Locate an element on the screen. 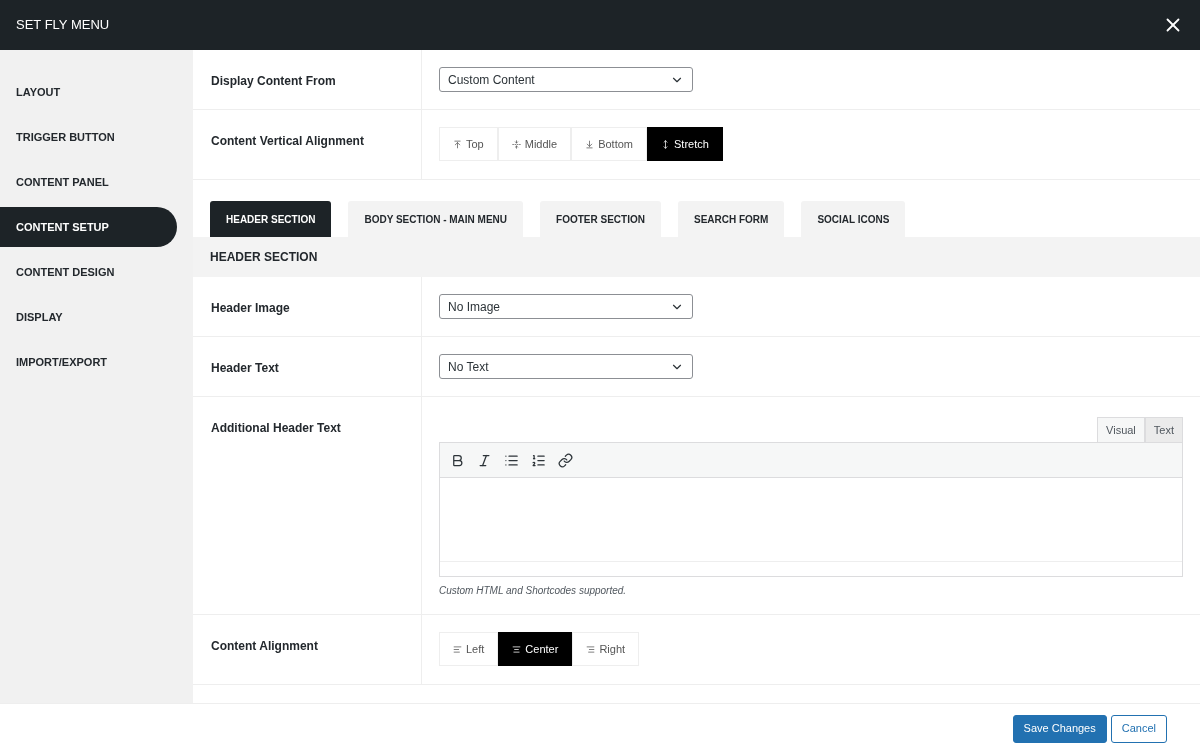  segment-button: Middle is located at coordinates (534, 144).